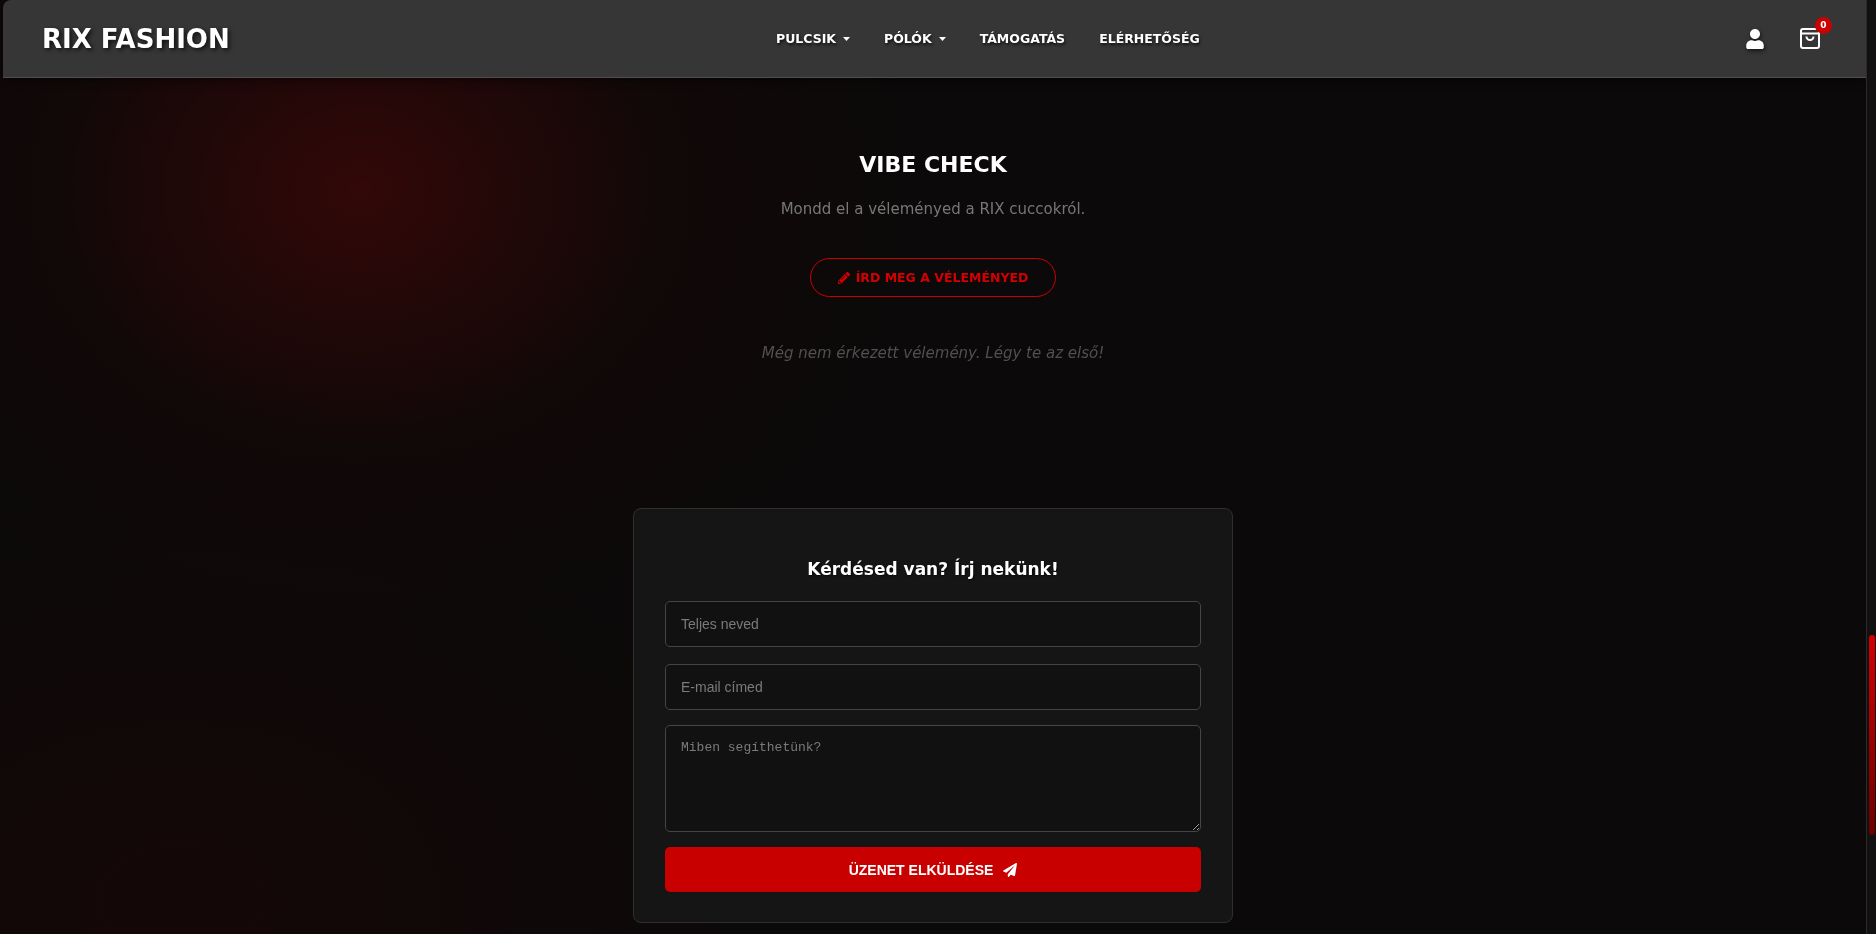  Describe the element at coordinates (1149, 38) in the screenshot. I see `nav-link: ELÉRHETŐSÉG` at that location.